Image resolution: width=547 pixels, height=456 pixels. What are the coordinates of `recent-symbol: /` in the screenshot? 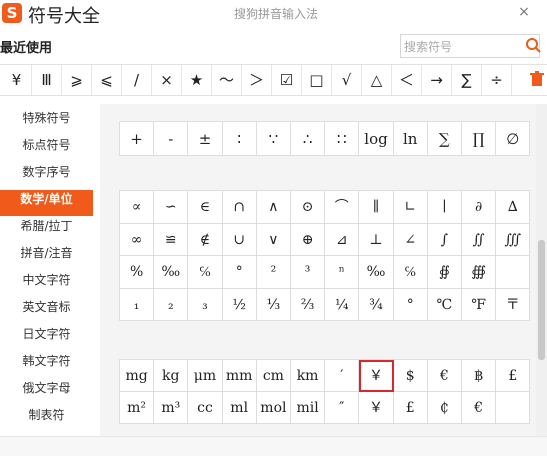 It's located at (137, 80).